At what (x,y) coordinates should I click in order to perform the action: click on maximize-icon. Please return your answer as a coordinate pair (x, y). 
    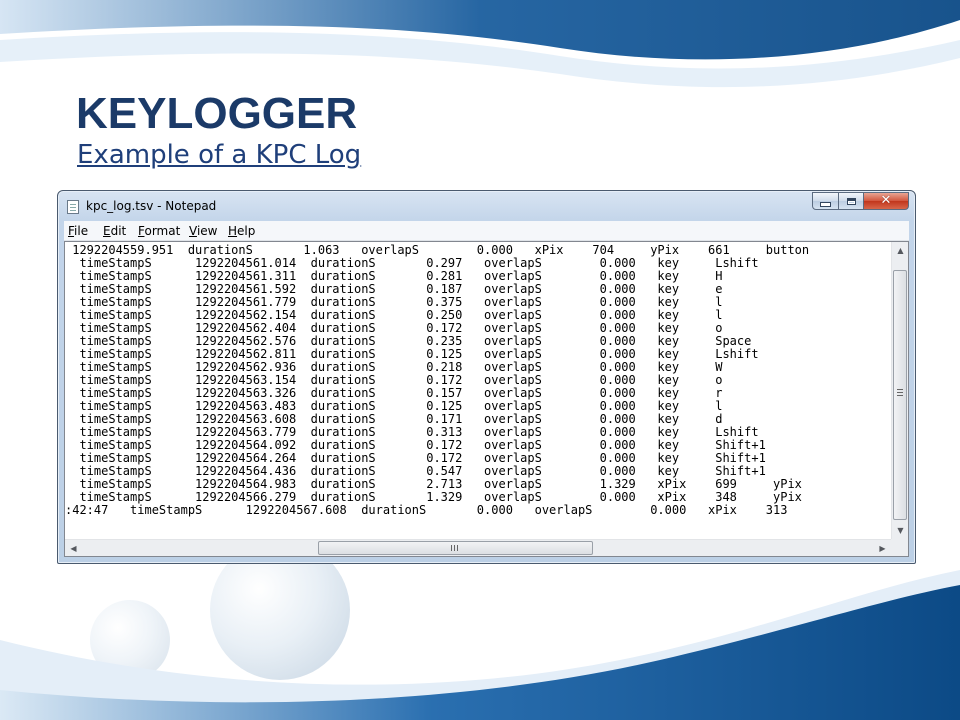
    Looking at the image, I should click on (851, 201).